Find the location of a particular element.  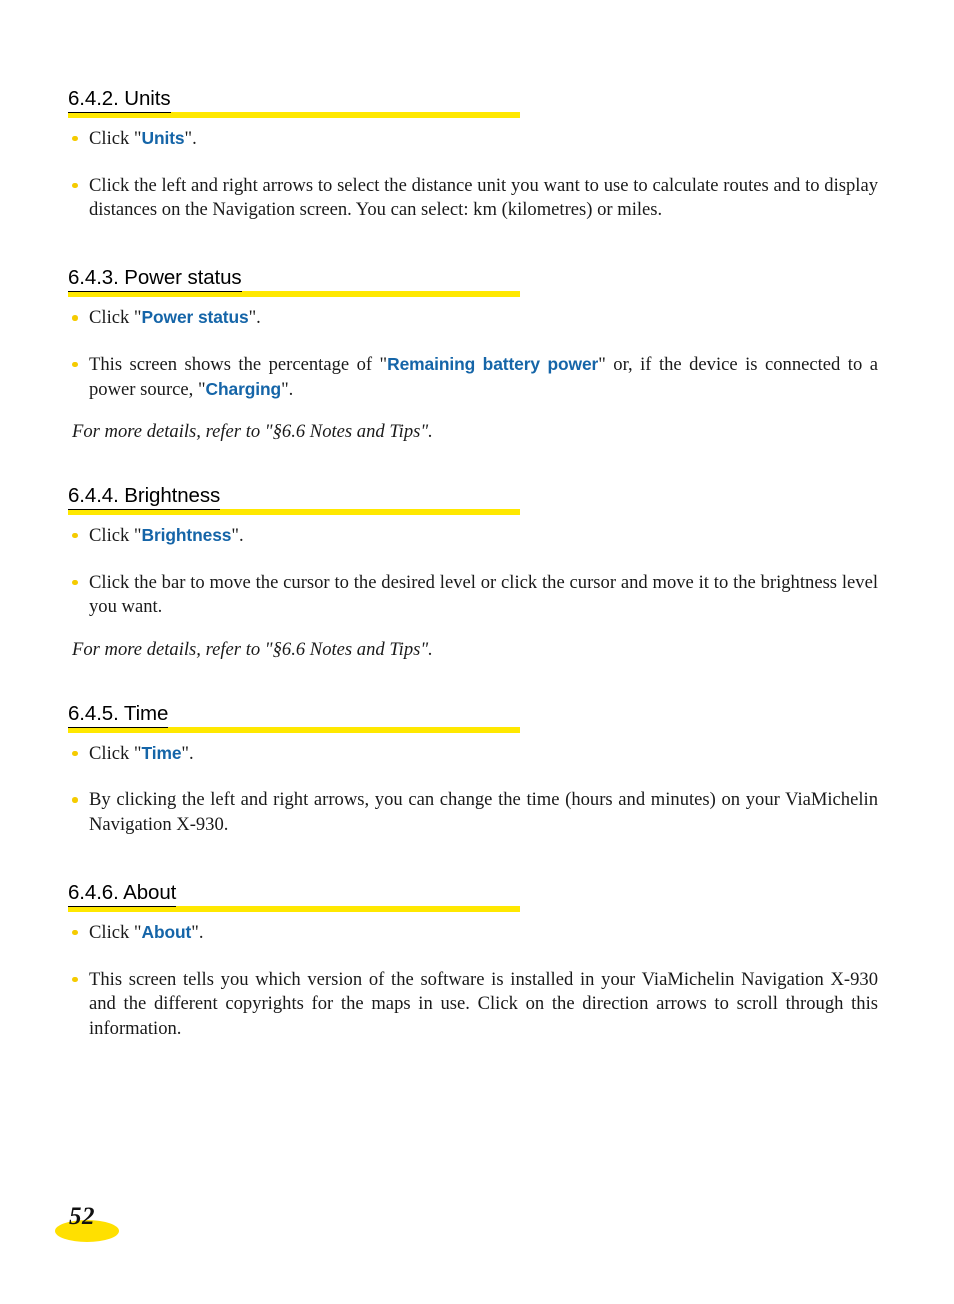

ui-reference-label: About is located at coordinates (166, 931).